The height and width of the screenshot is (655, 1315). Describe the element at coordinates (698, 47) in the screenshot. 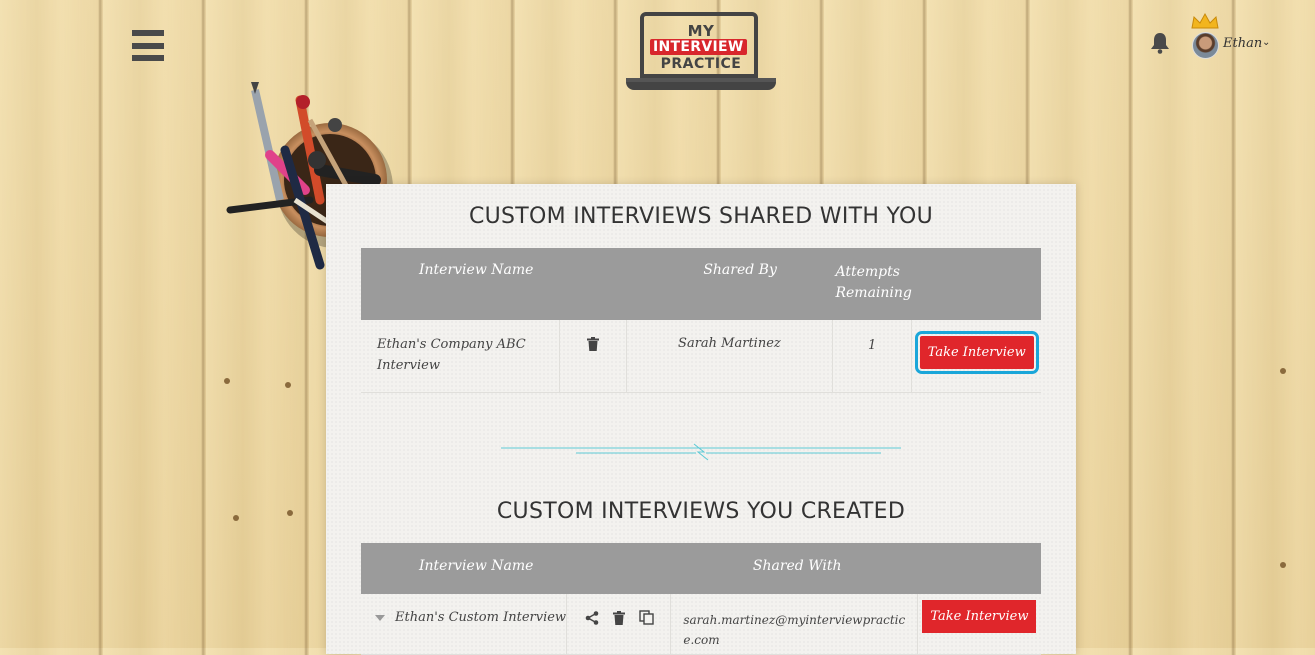

I see `logo-text-interview: INTERVIEW` at that location.